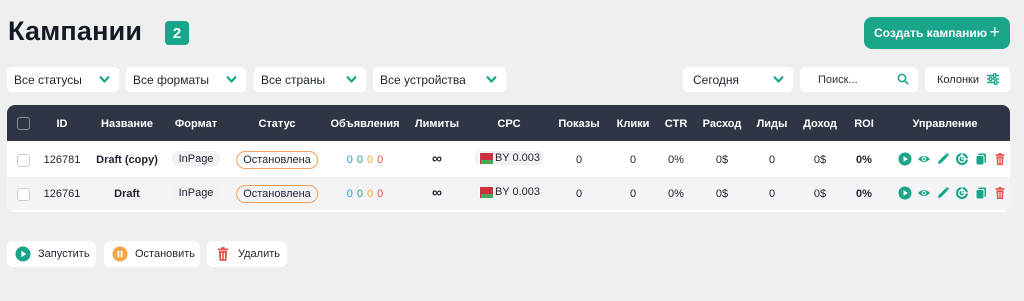  Describe the element at coordinates (423, 79) in the screenshot. I see `device-filter-label: Все устройства` at that location.